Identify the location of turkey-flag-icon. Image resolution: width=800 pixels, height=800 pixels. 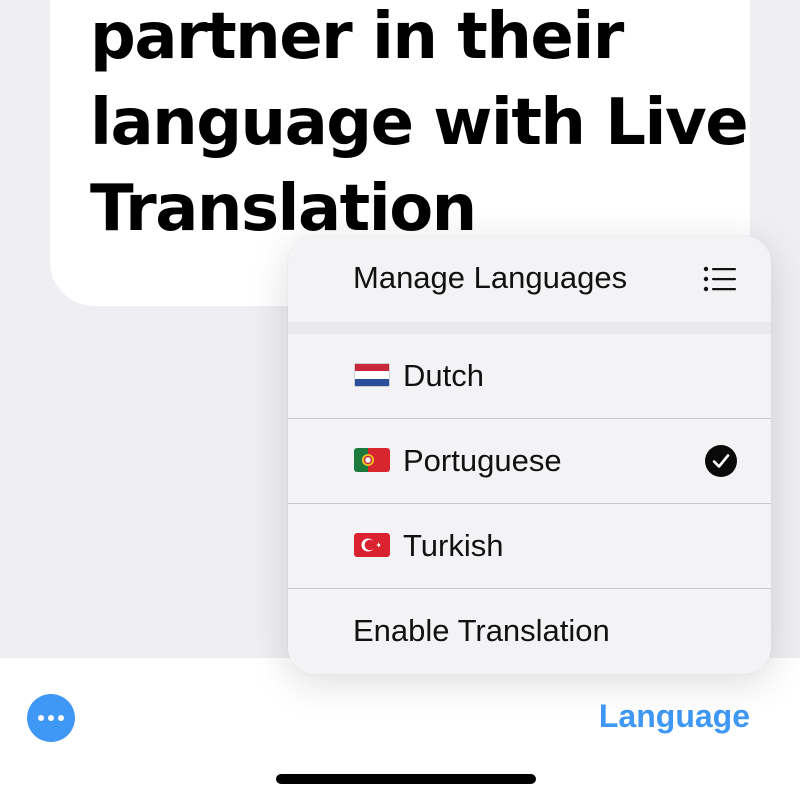
(372, 545).